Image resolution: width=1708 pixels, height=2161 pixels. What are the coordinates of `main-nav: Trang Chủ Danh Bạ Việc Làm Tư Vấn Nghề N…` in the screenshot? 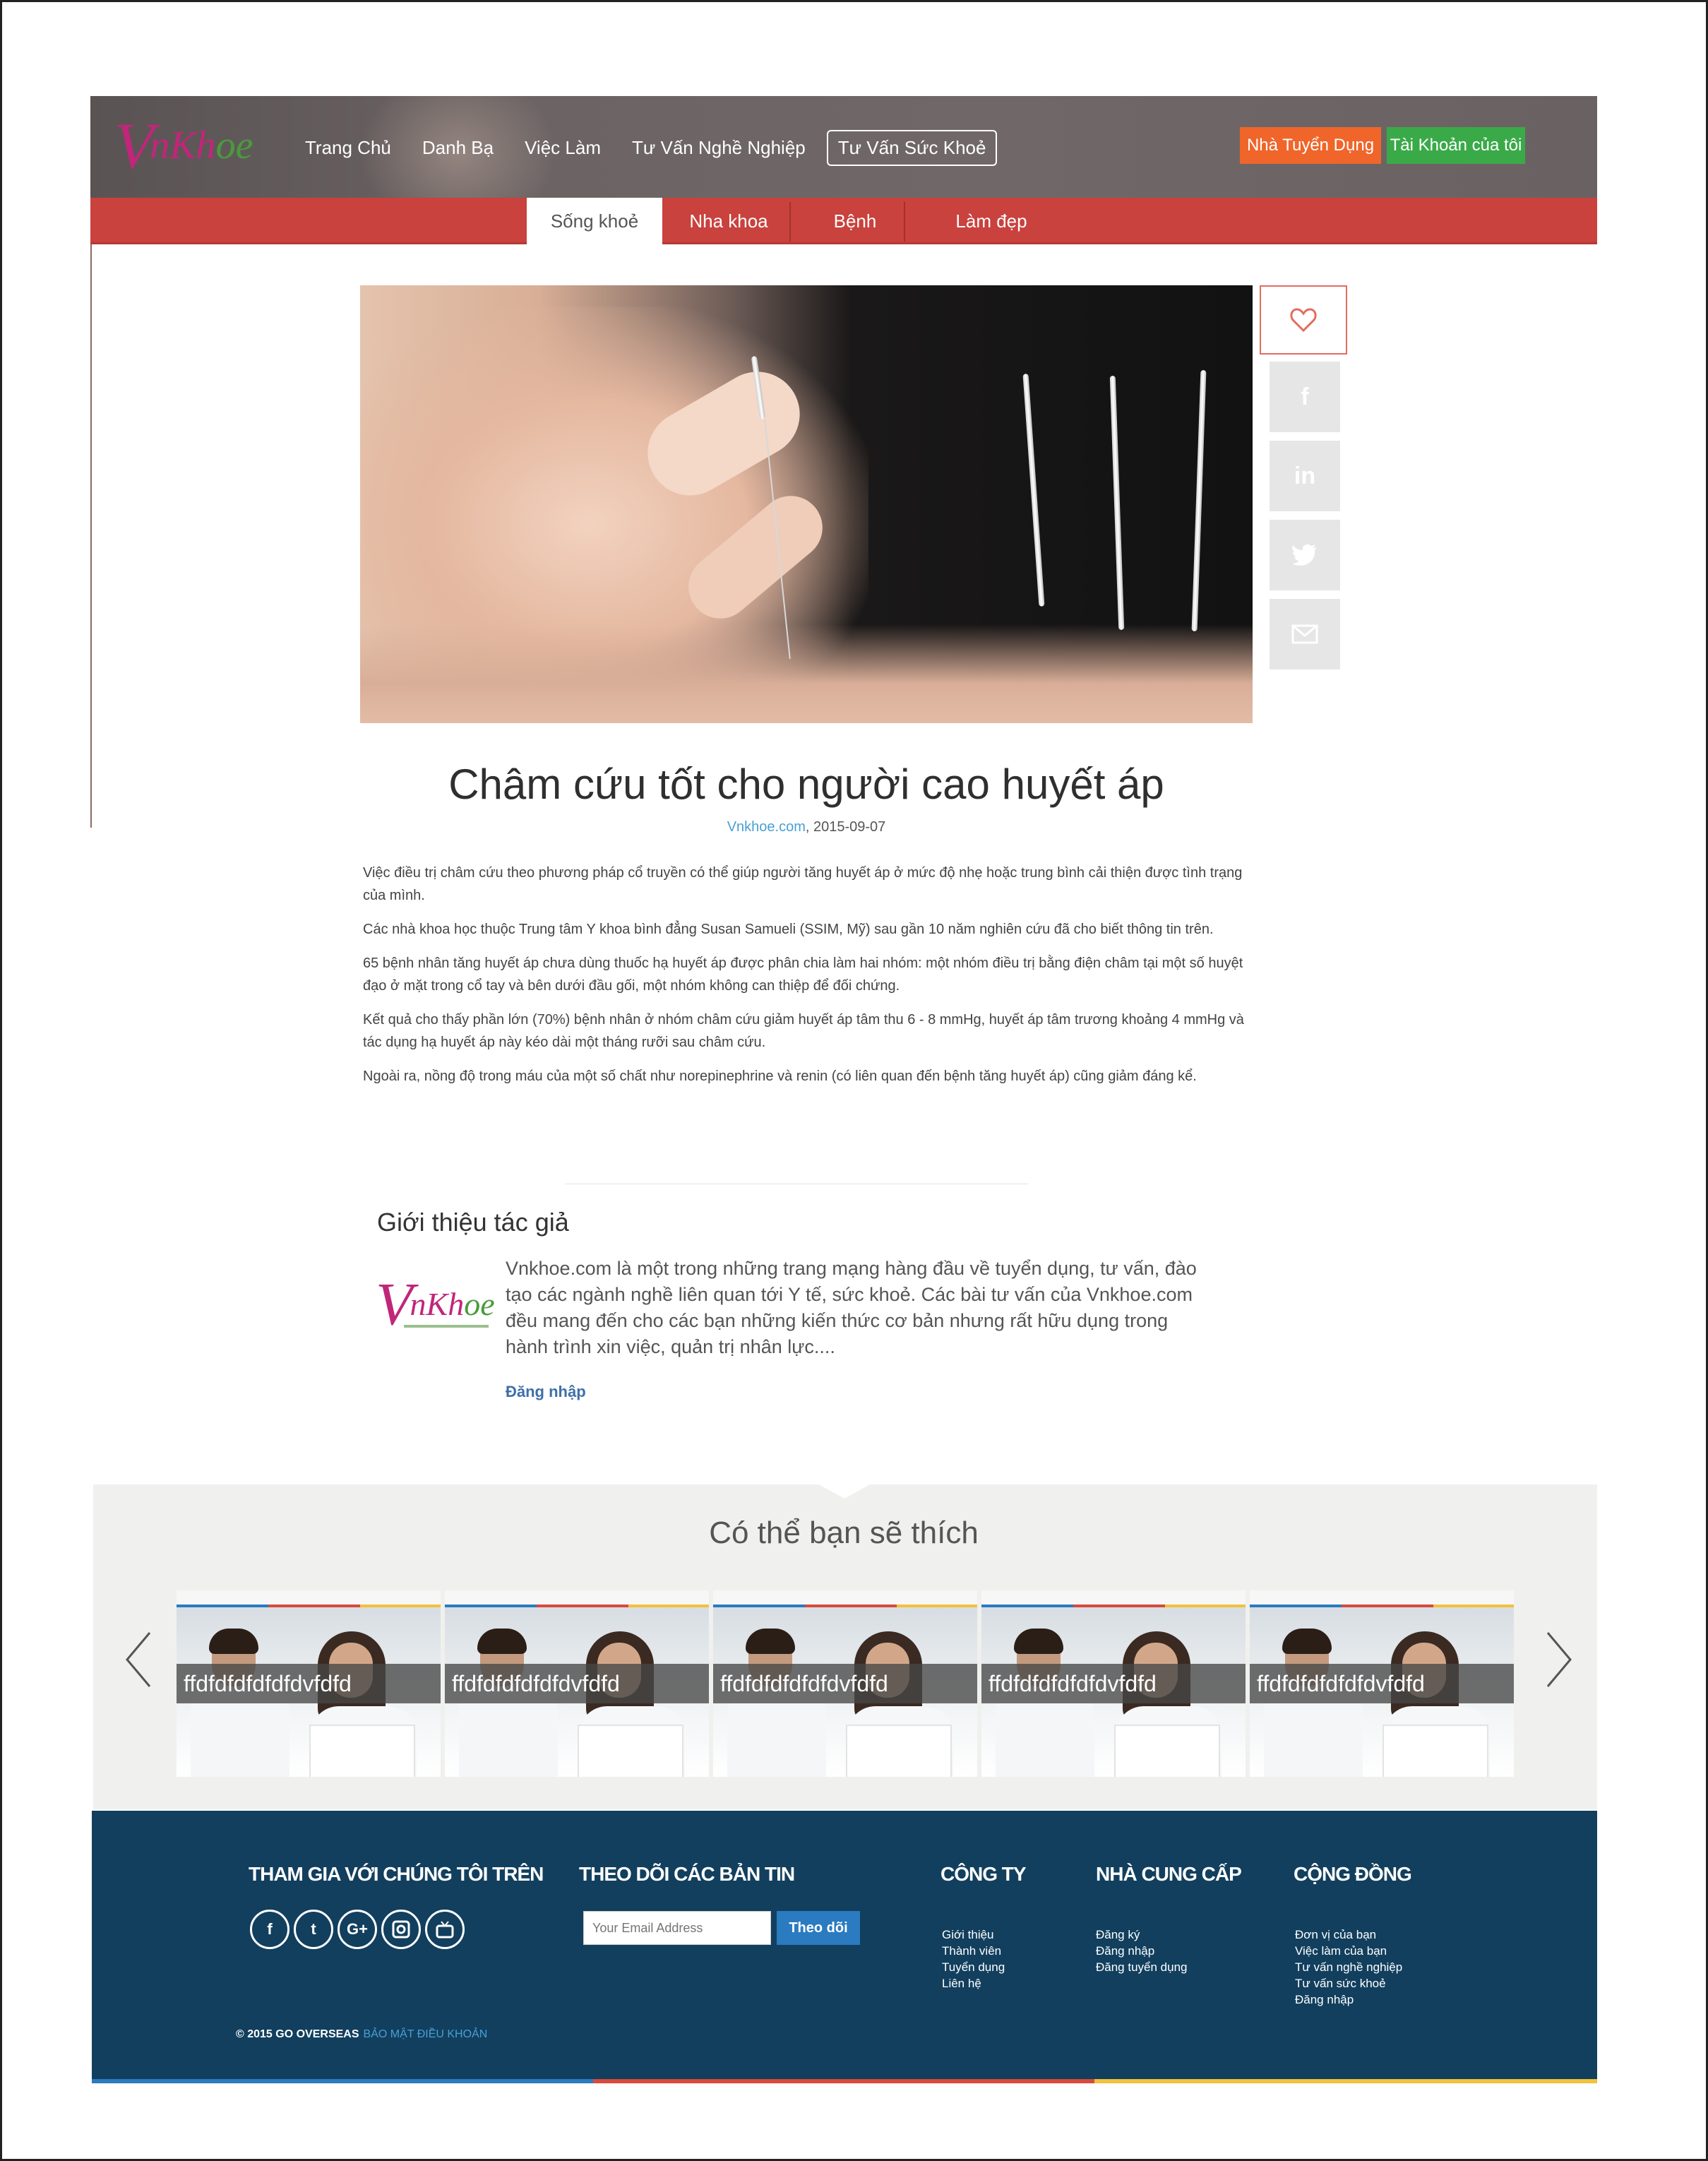 It's located at (666, 148).